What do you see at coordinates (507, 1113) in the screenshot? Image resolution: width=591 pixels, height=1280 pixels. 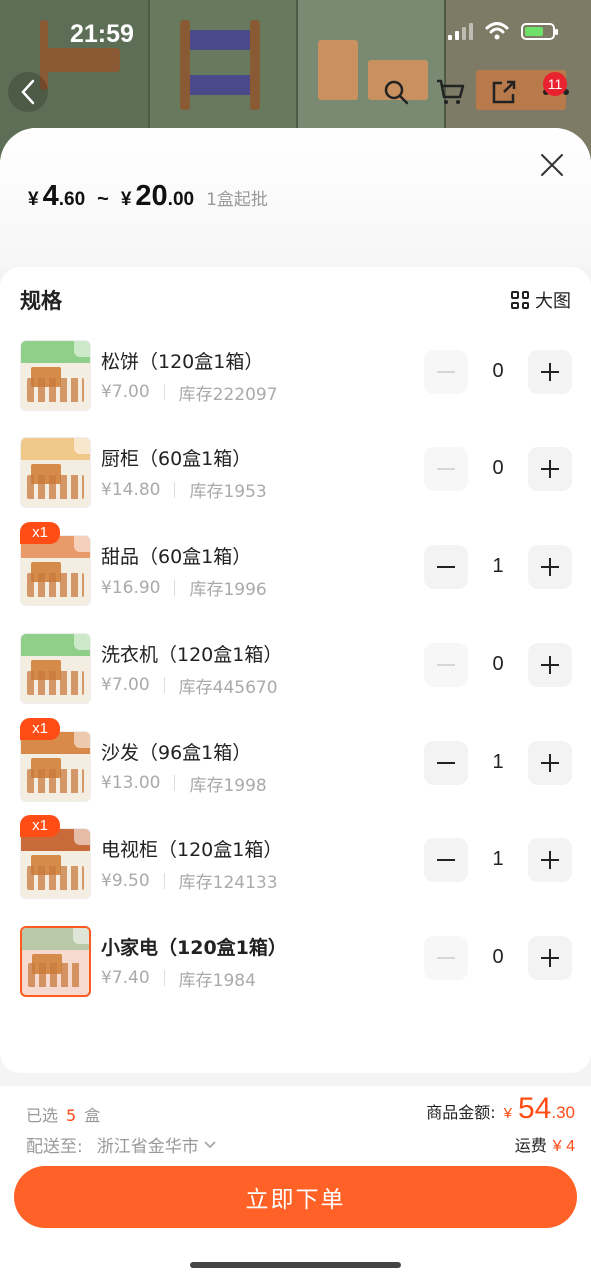 I see `total-currency: ¥` at bounding box center [507, 1113].